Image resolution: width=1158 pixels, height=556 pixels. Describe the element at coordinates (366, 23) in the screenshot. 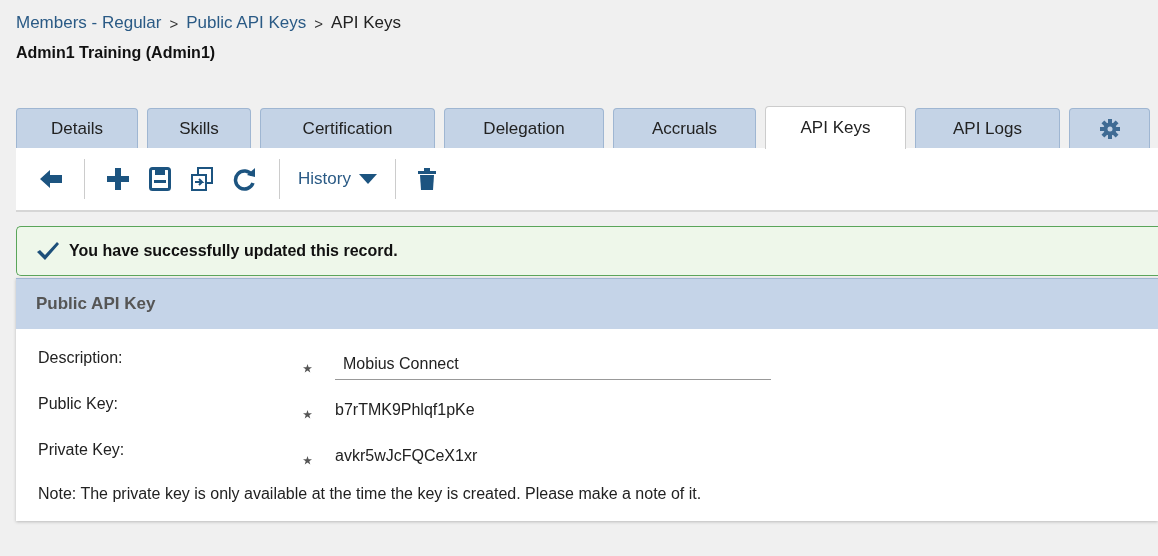

I see `breadcrumb-current: API Keys` at that location.